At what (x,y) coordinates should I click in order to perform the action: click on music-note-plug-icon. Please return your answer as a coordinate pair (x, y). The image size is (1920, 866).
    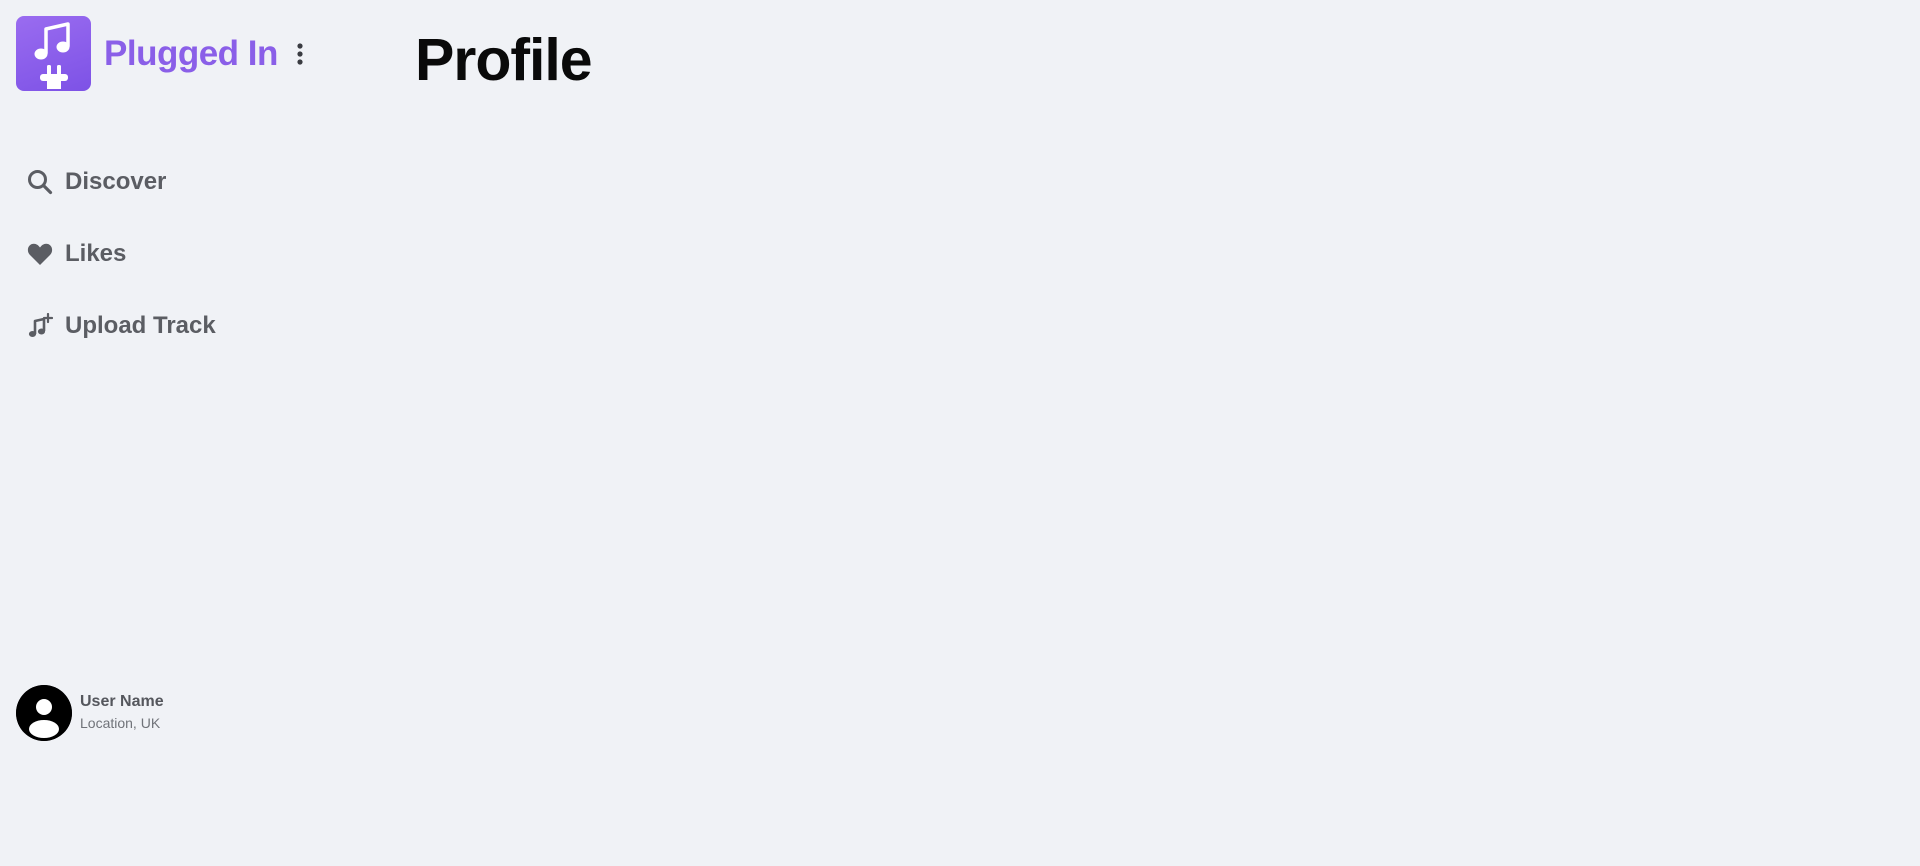
    Looking at the image, I should click on (52, 55).